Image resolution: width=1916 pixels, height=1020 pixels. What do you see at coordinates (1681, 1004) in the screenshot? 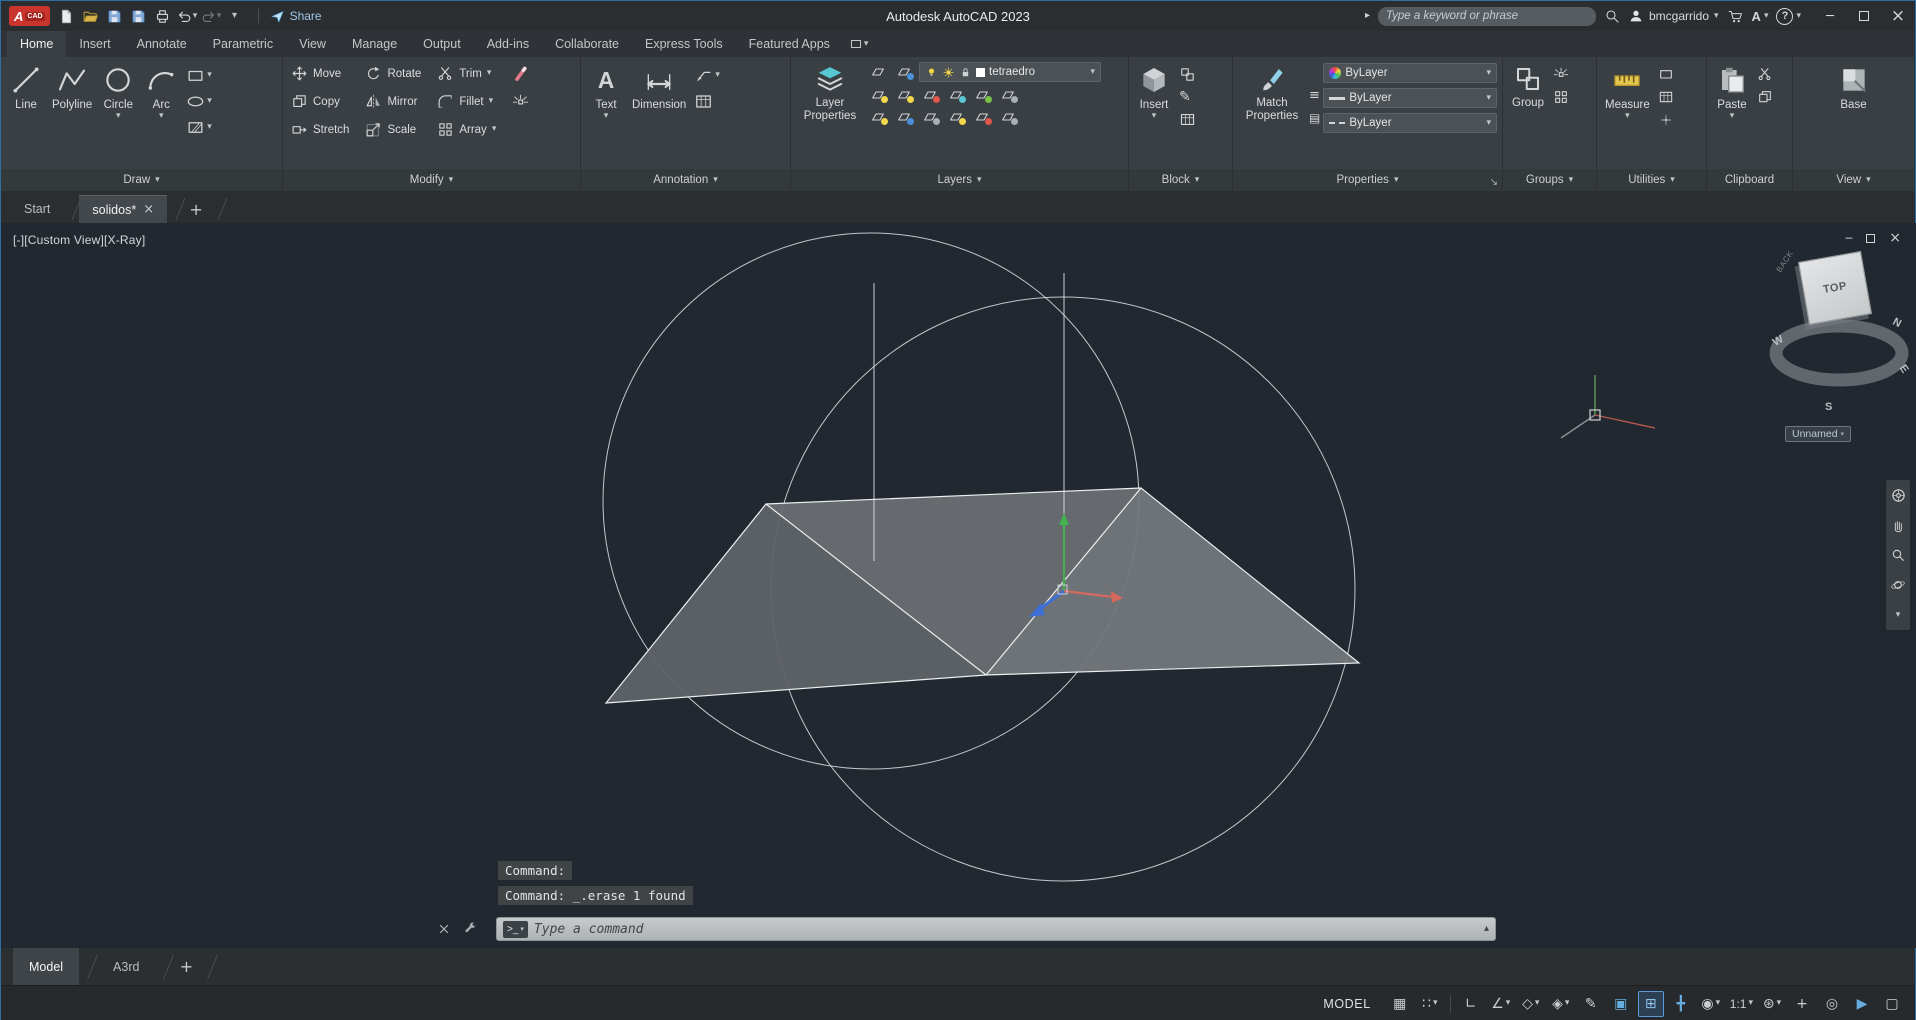
I see `dynamic-ucs-toggle: ╋` at bounding box center [1681, 1004].